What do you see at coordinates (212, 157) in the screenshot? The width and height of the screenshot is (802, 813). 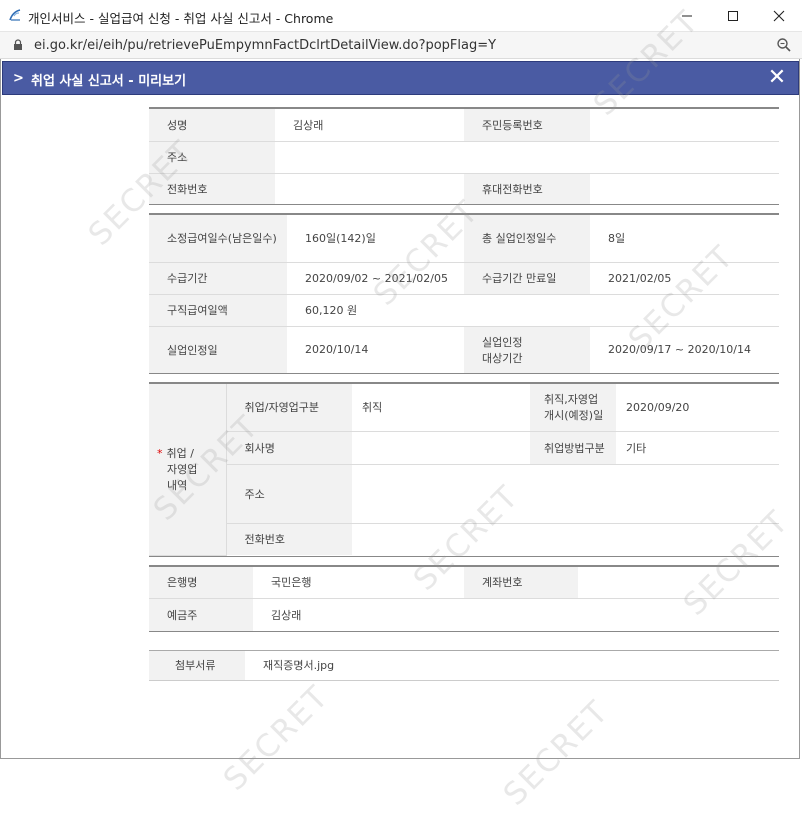 I see `address-label: 주소` at bounding box center [212, 157].